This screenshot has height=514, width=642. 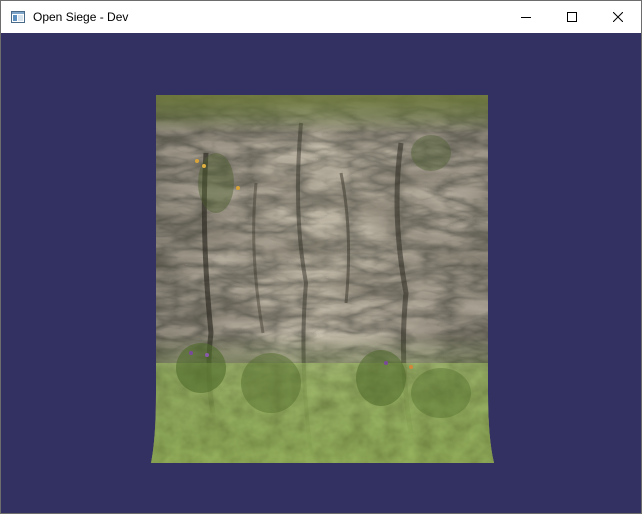 I want to click on maximize-icon, so click(x=572, y=17).